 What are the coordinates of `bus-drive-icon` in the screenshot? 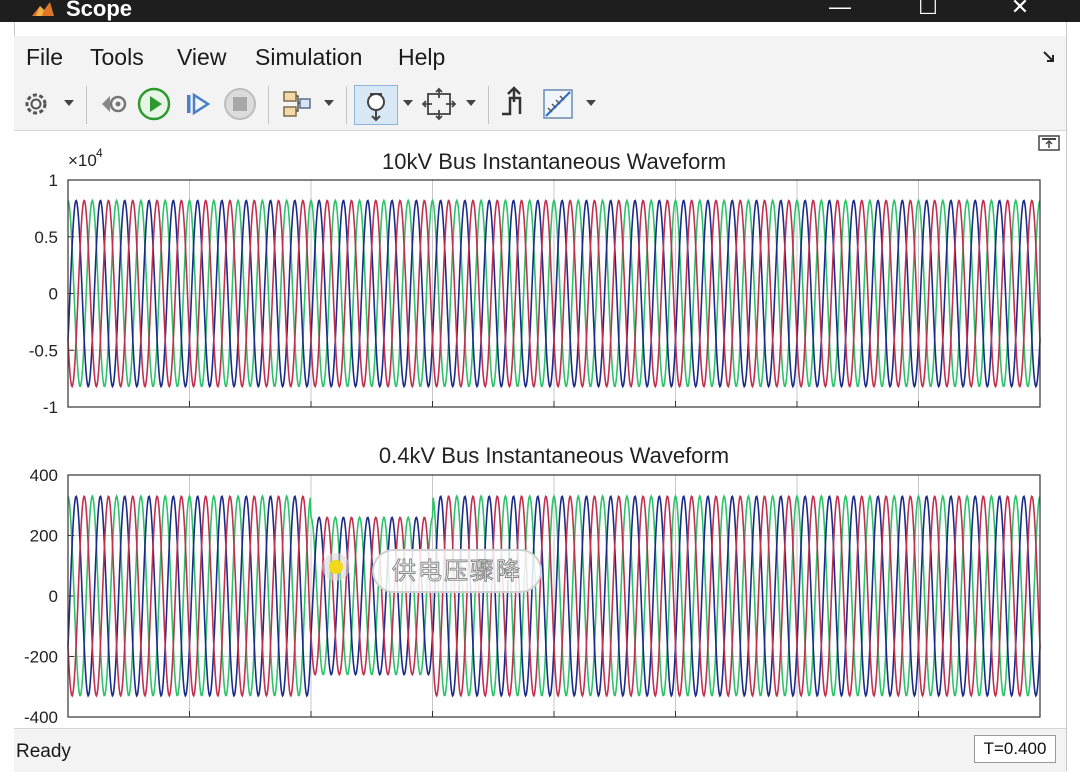 It's located at (114, 104).